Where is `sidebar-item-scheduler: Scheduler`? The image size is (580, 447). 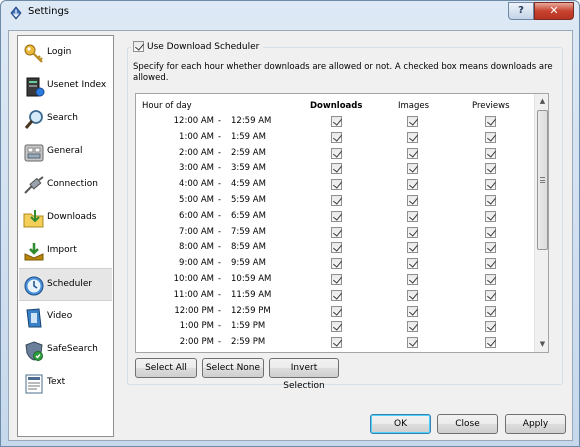
sidebar-item-scheduler: Scheduler is located at coordinates (65, 284).